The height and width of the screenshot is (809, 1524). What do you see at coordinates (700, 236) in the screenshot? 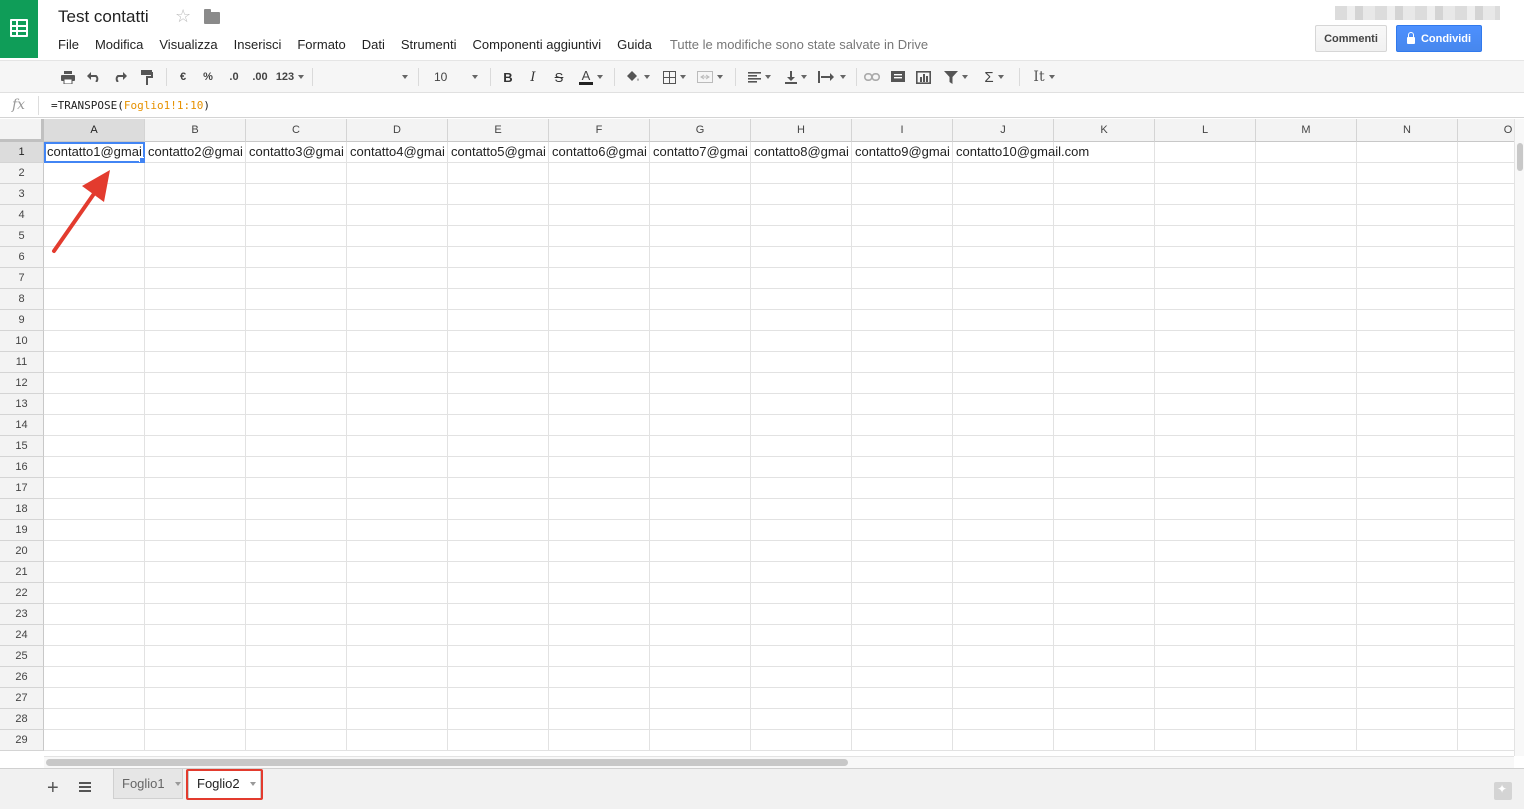
I see `cell-g5` at bounding box center [700, 236].